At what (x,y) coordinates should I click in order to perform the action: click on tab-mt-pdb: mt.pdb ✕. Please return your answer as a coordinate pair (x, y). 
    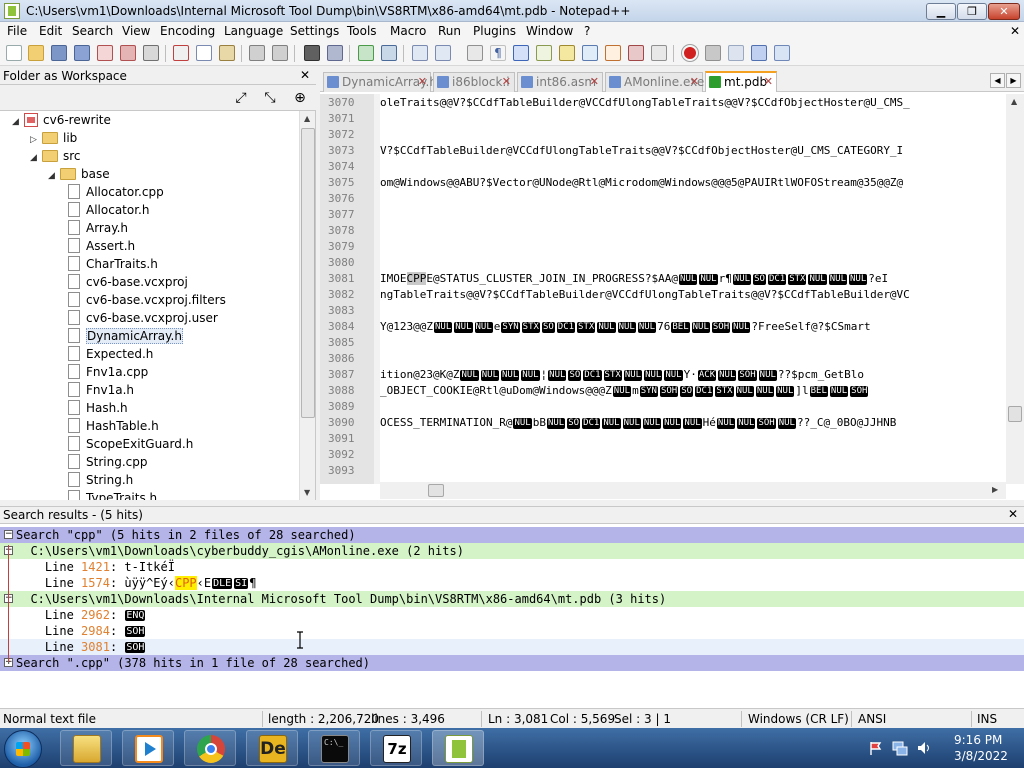
    Looking at the image, I should click on (741, 81).